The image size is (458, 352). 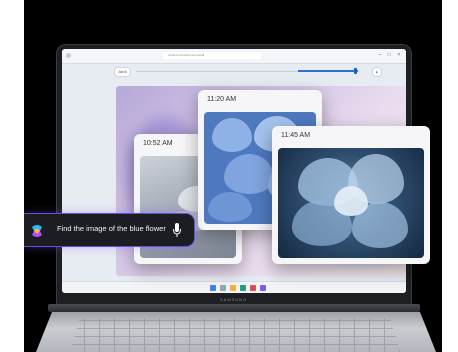 I want to click on date-label: Jun 6, so click(x=122, y=72).